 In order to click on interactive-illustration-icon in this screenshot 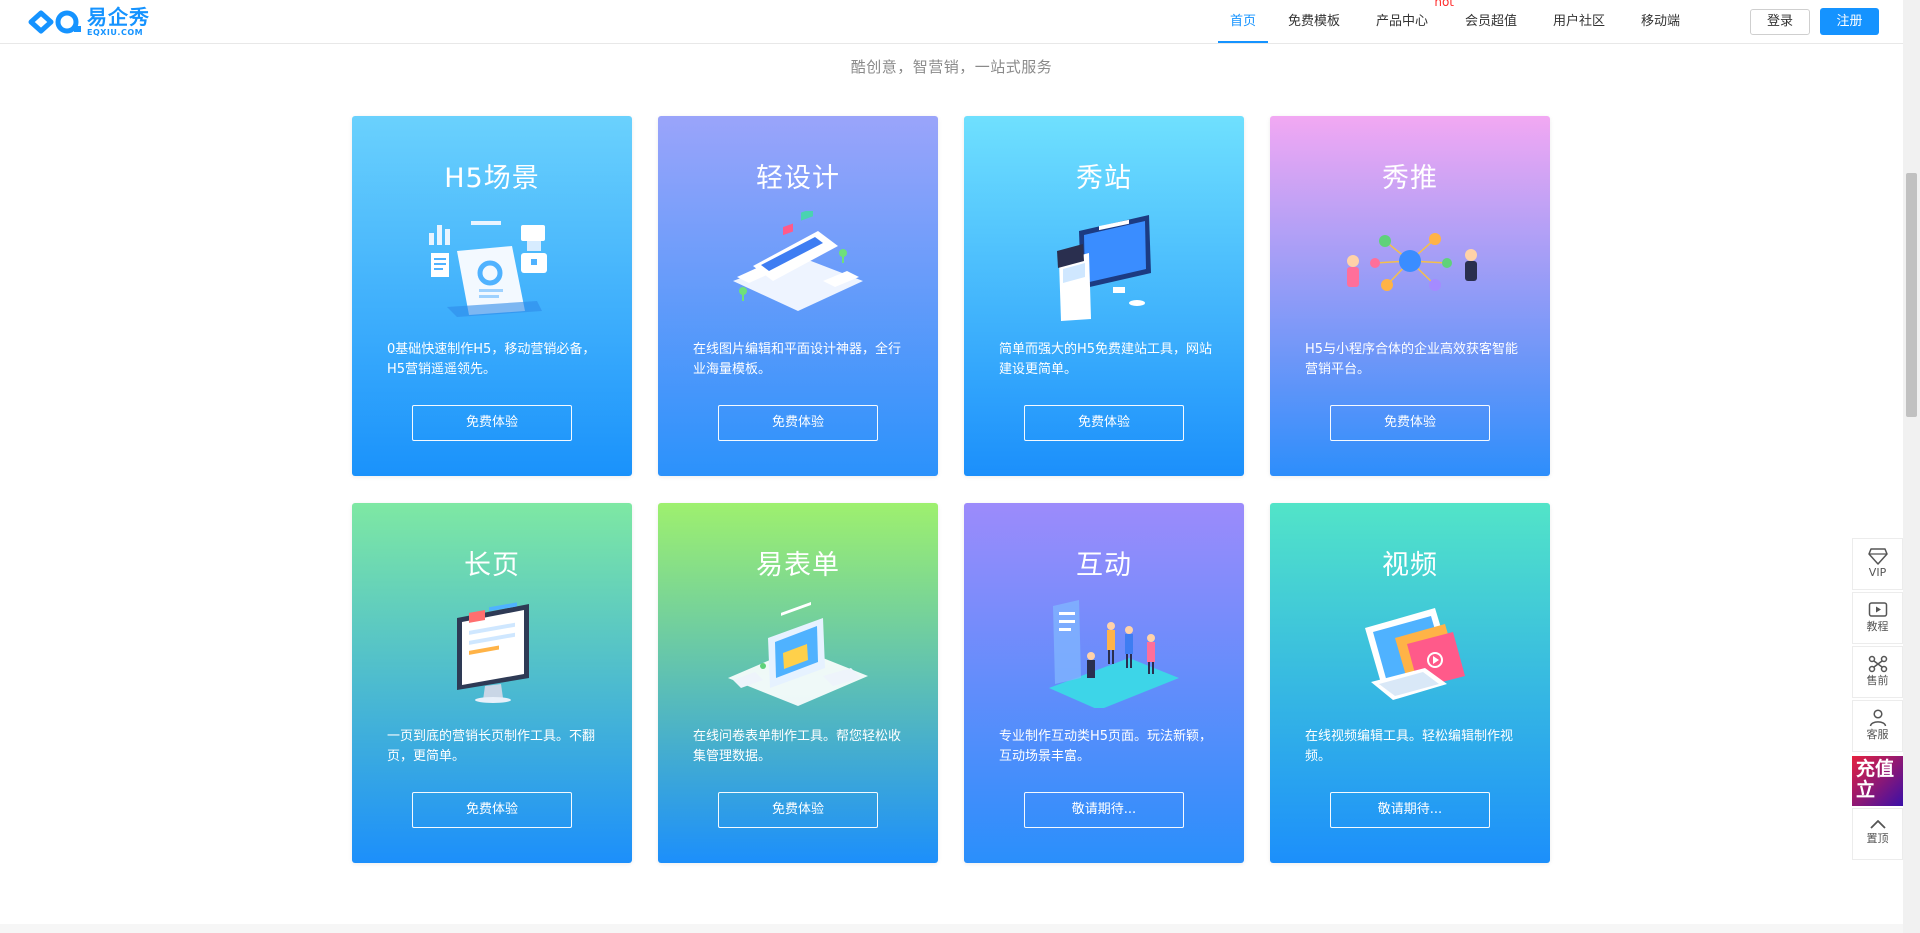, I will do `click(1114, 654)`.